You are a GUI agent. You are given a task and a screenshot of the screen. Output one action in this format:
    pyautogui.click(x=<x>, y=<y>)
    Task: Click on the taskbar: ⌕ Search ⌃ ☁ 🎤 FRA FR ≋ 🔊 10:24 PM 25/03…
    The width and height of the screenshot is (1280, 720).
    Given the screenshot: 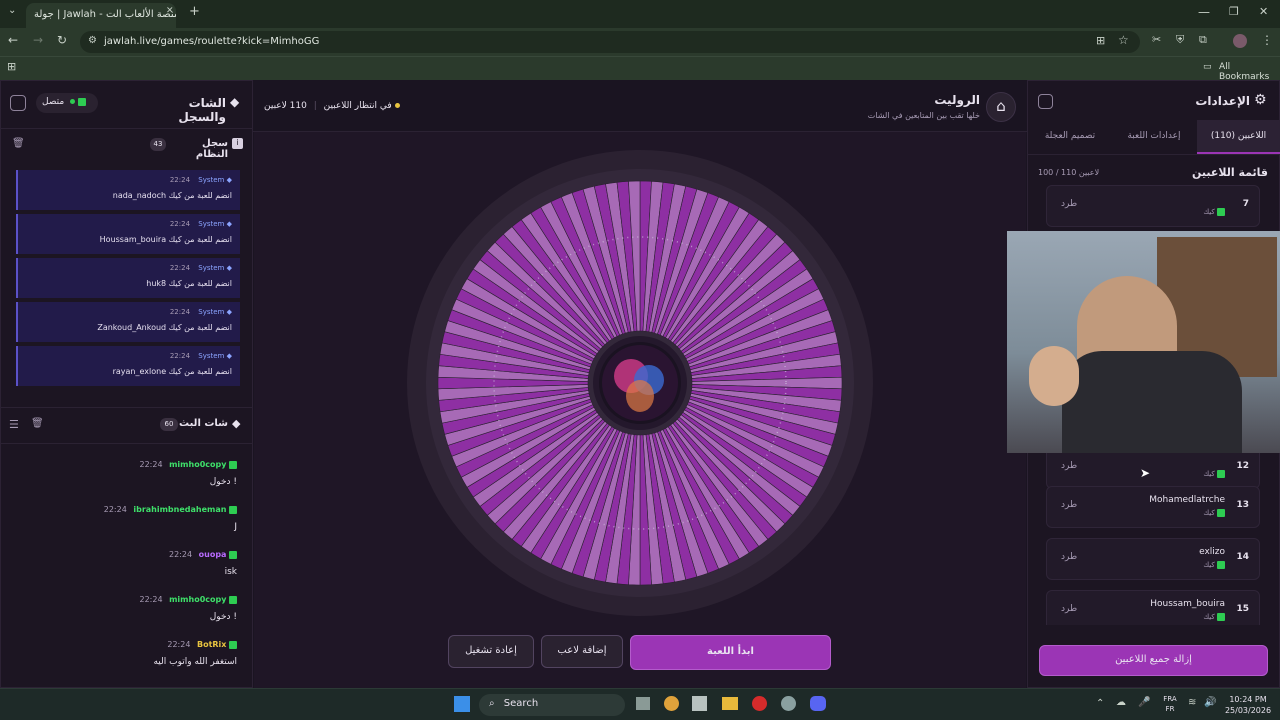 What is the action you would take?
    pyautogui.click(x=640, y=704)
    